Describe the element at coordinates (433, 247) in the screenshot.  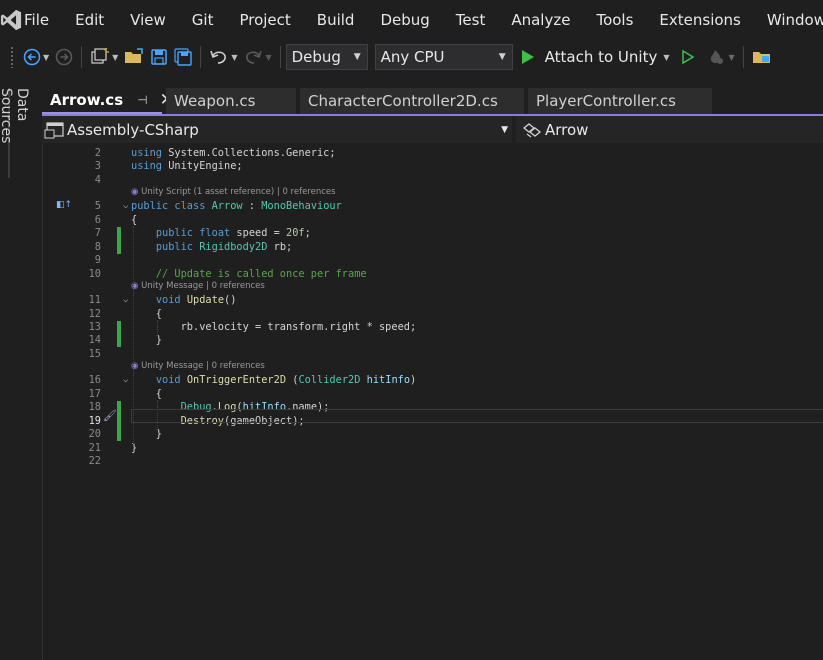
I see `code-line: 8 public Rigidbody2D rb;` at that location.